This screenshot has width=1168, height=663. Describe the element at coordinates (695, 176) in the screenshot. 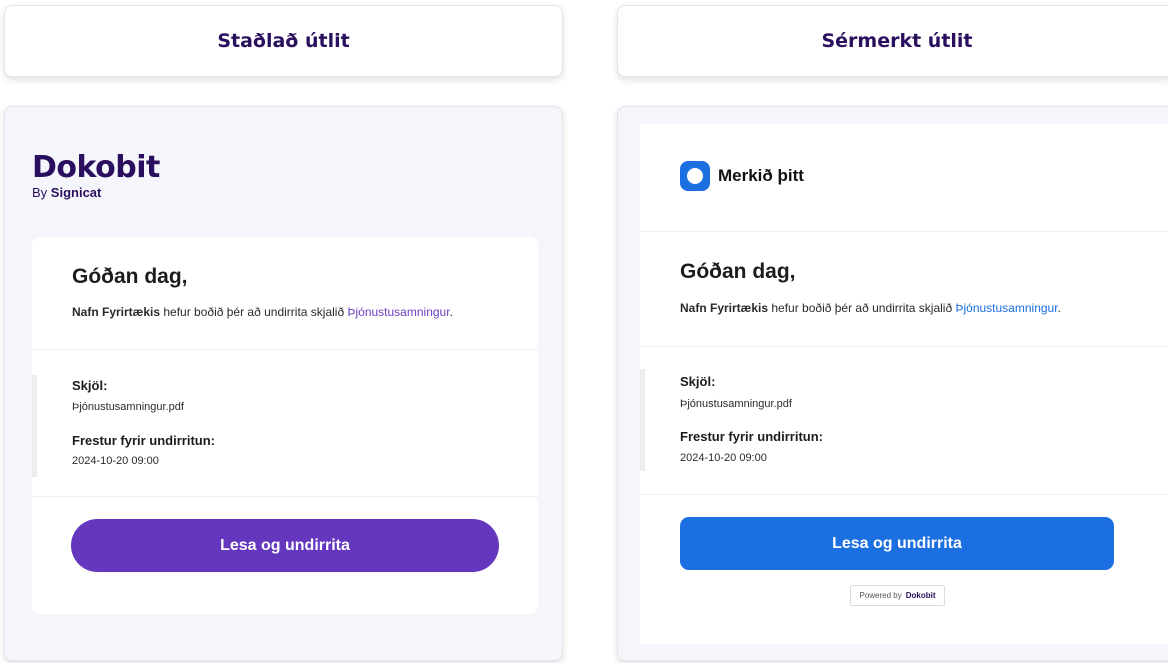

I see `rounded-square-circle-icon` at that location.